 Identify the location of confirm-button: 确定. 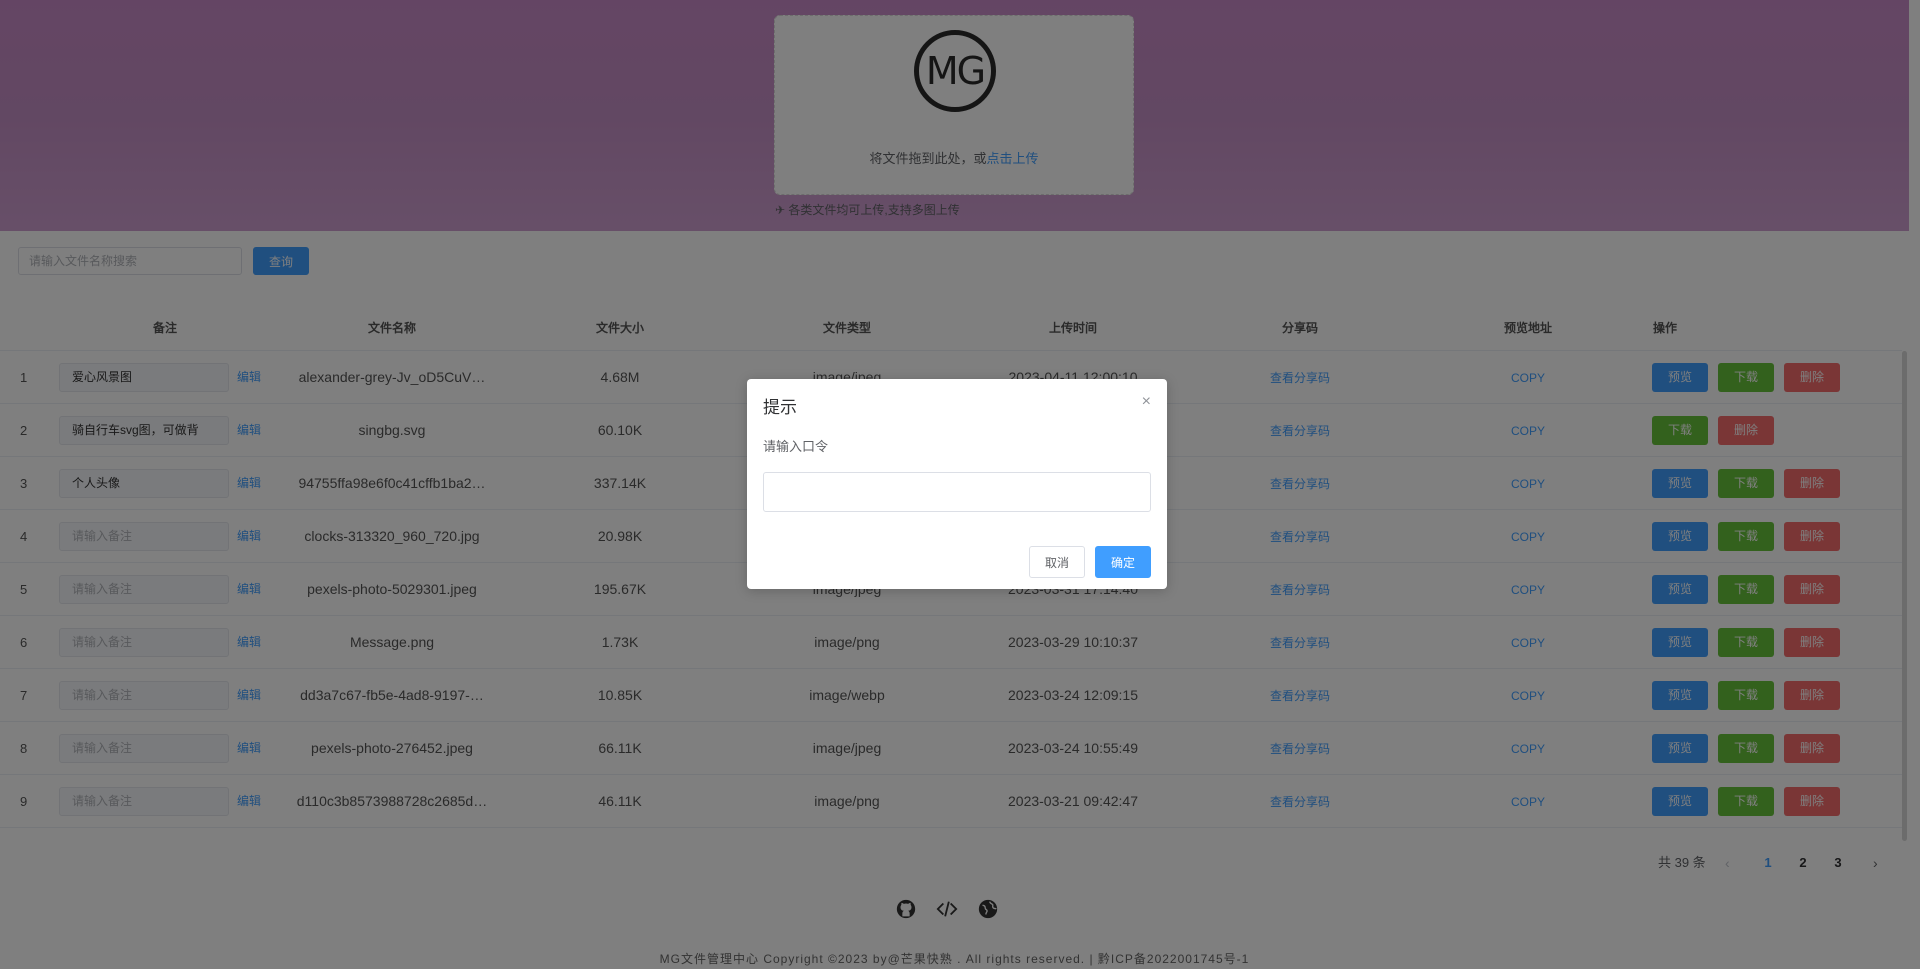
(1123, 562).